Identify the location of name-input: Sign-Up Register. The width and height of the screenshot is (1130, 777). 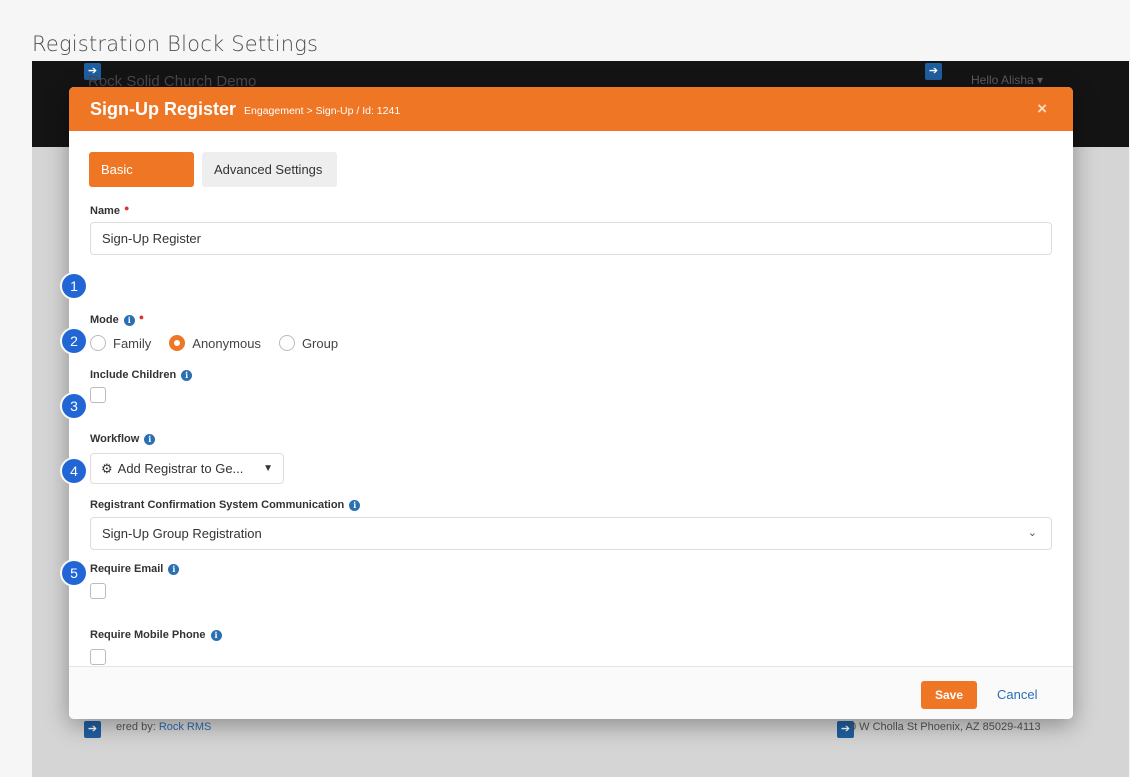
(571, 238).